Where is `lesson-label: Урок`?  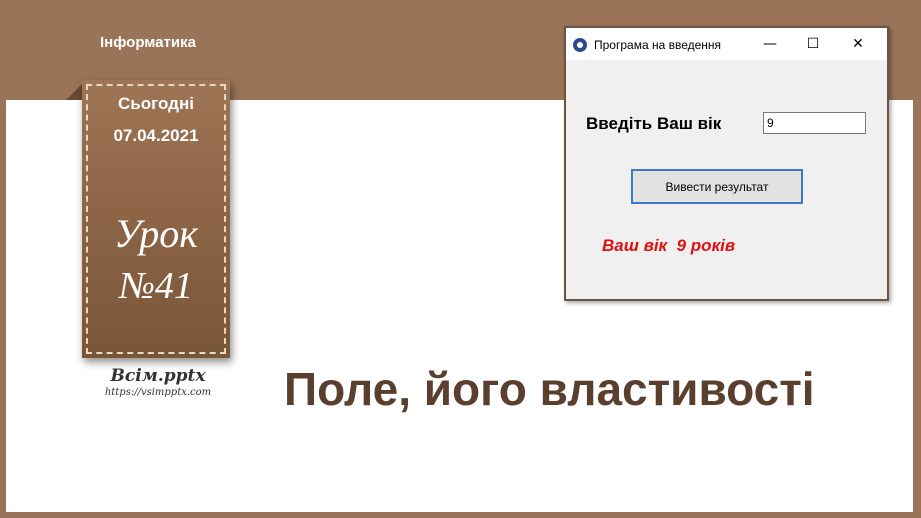
lesson-label: Урок is located at coordinates (156, 233).